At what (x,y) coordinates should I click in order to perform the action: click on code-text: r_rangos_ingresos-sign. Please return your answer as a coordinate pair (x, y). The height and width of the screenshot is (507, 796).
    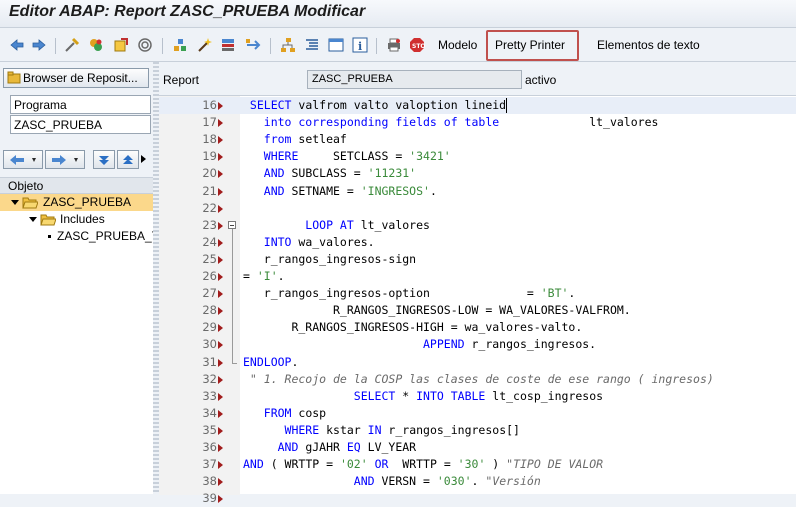
    Looking at the image, I should click on (329, 259).